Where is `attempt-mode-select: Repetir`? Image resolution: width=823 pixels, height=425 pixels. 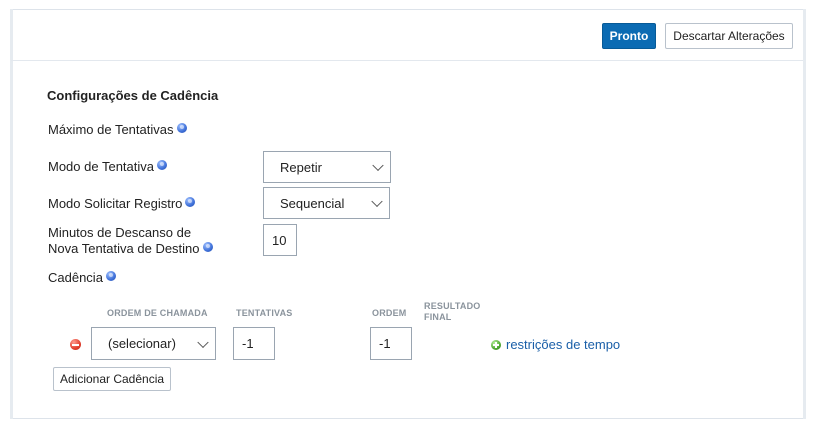 attempt-mode-select: Repetir is located at coordinates (327, 167).